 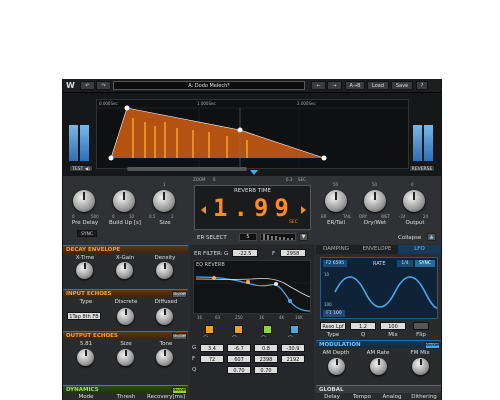 I want to click on load-button: Load, so click(x=378, y=85).